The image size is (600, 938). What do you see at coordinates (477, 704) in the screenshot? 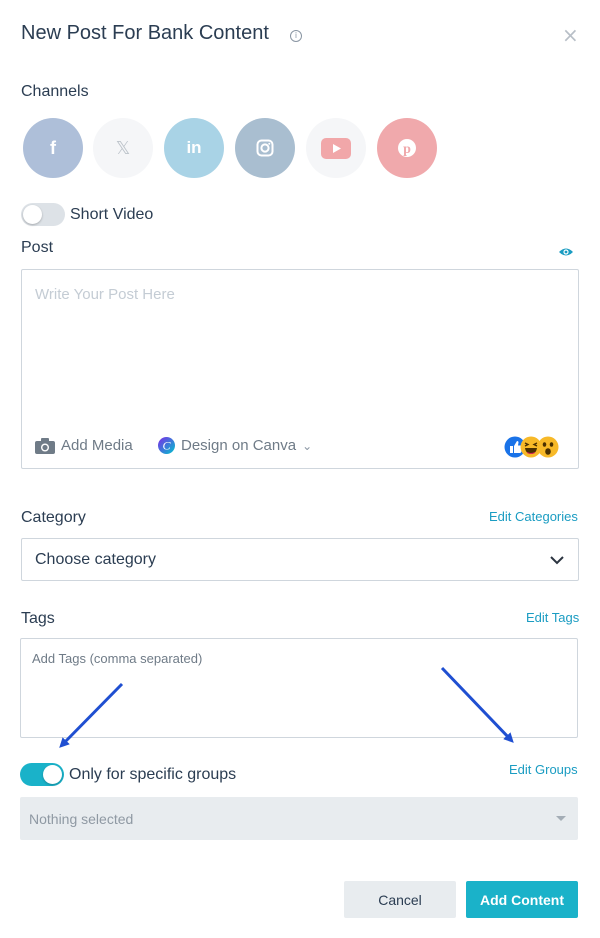
I see `arrow-to-edit-groups` at bounding box center [477, 704].